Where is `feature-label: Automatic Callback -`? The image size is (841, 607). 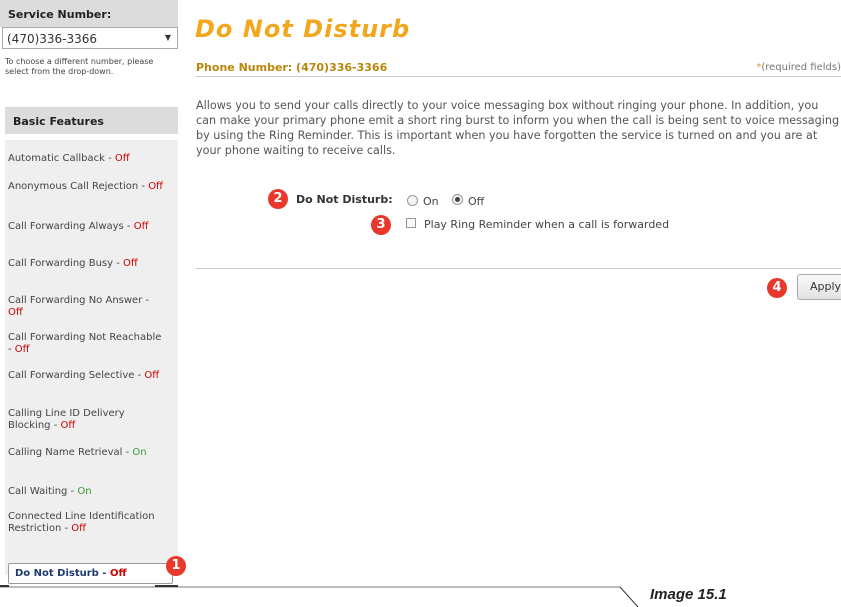 feature-label: Automatic Callback - is located at coordinates (61, 158).